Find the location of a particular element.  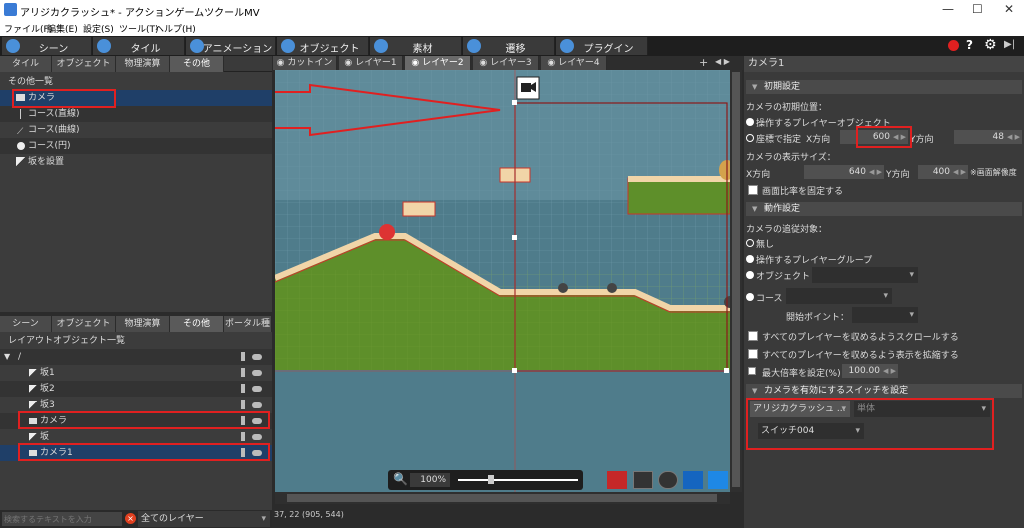

radio-player-object is located at coordinates (750, 122).